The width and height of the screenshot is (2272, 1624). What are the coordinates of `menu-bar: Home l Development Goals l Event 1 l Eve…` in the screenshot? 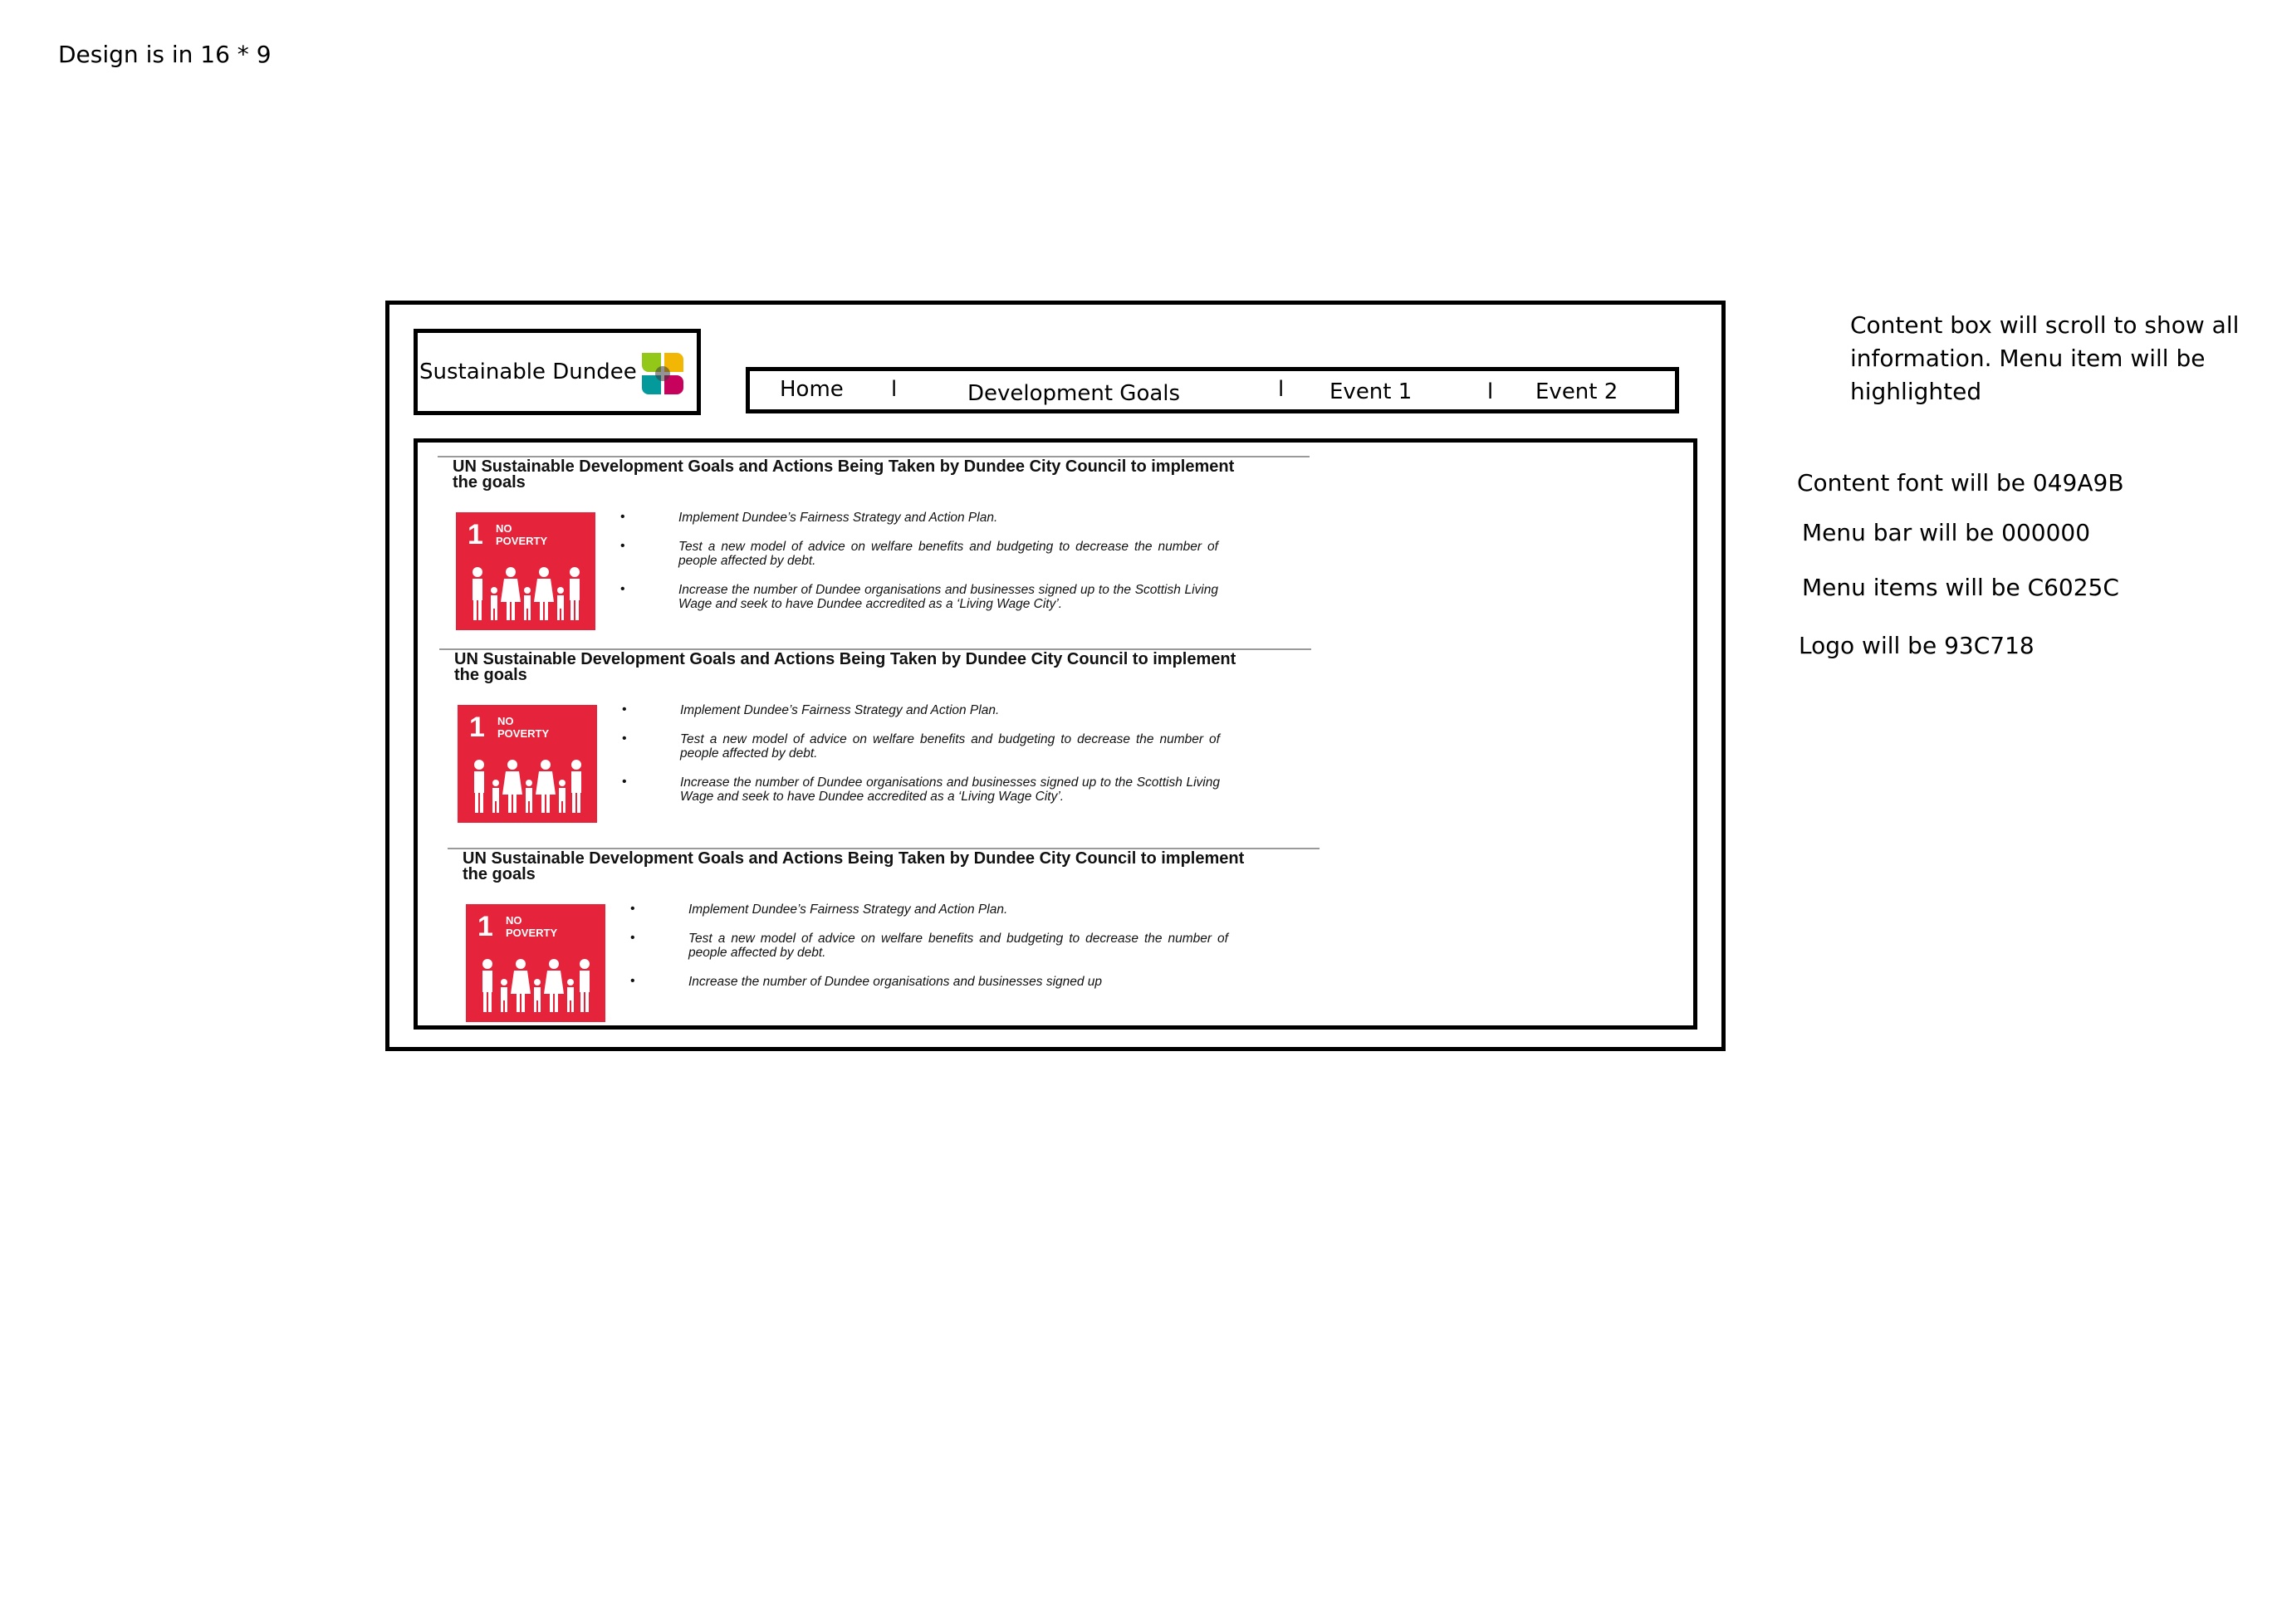 It's located at (1212, 390).